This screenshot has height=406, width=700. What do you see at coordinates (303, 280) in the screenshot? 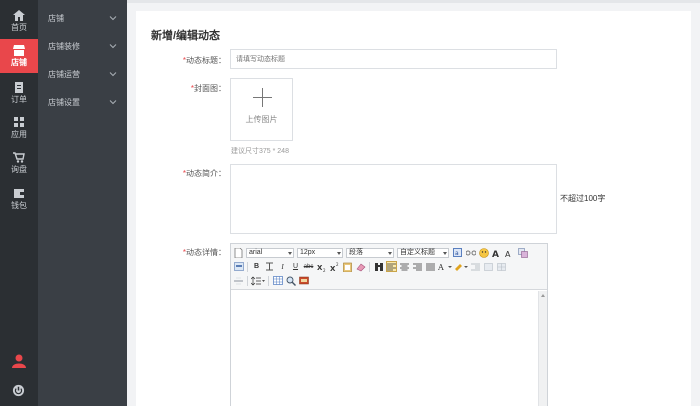
I see `insert-media-icon` at bounding box center [303, 280].